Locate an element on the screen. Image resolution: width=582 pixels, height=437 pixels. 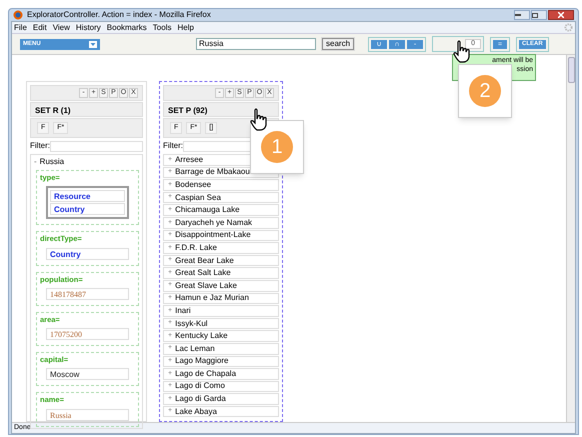
value-field: Russia is located at coordinates (87, 414).